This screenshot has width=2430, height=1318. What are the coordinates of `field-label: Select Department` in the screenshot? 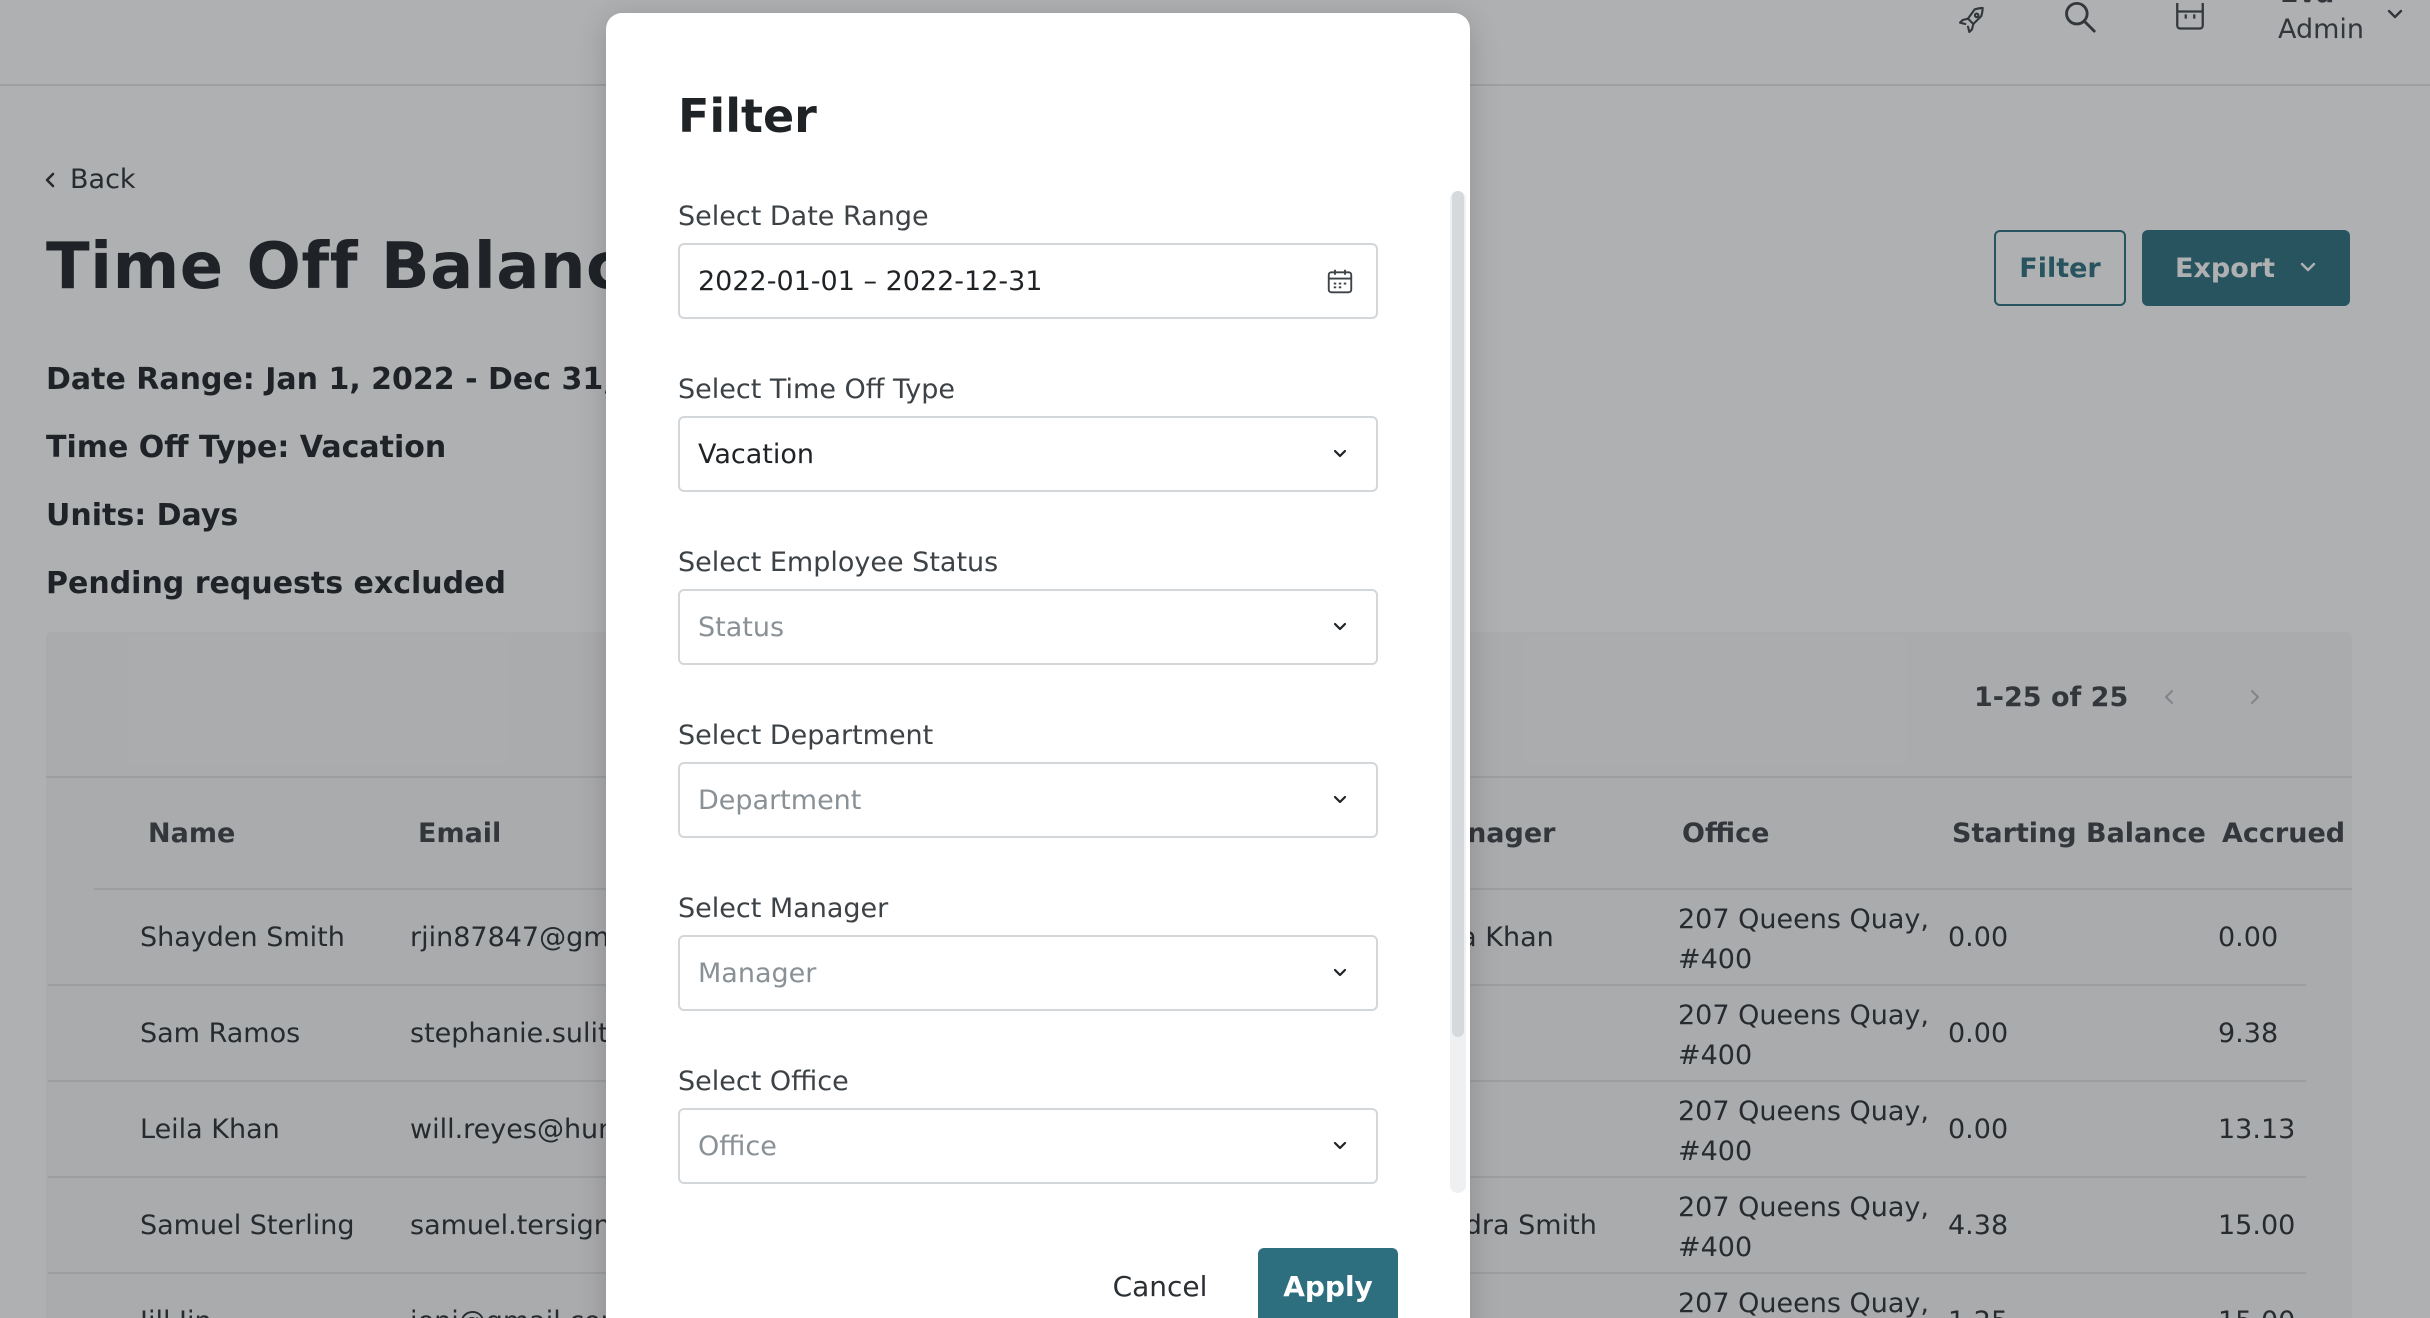 It's located at (806, 735).